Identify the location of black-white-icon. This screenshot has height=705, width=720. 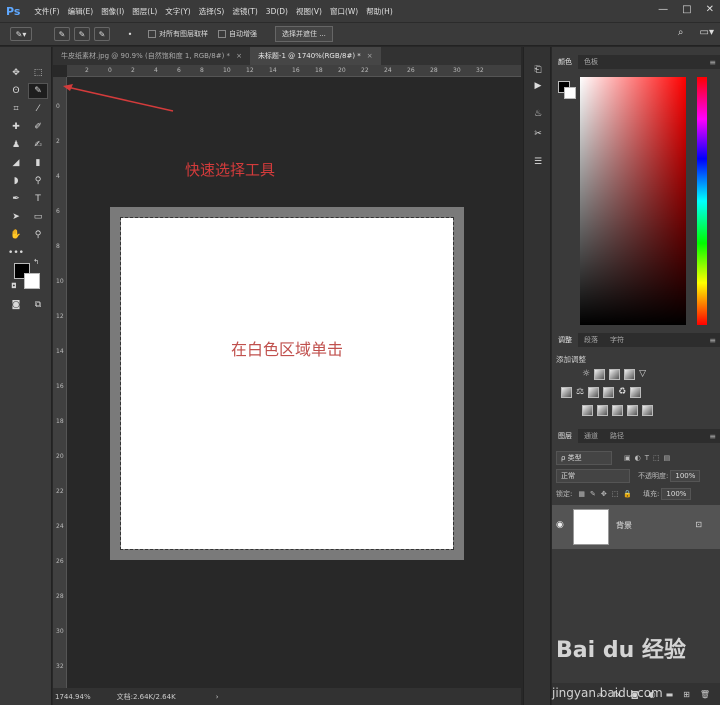
(594, 392).